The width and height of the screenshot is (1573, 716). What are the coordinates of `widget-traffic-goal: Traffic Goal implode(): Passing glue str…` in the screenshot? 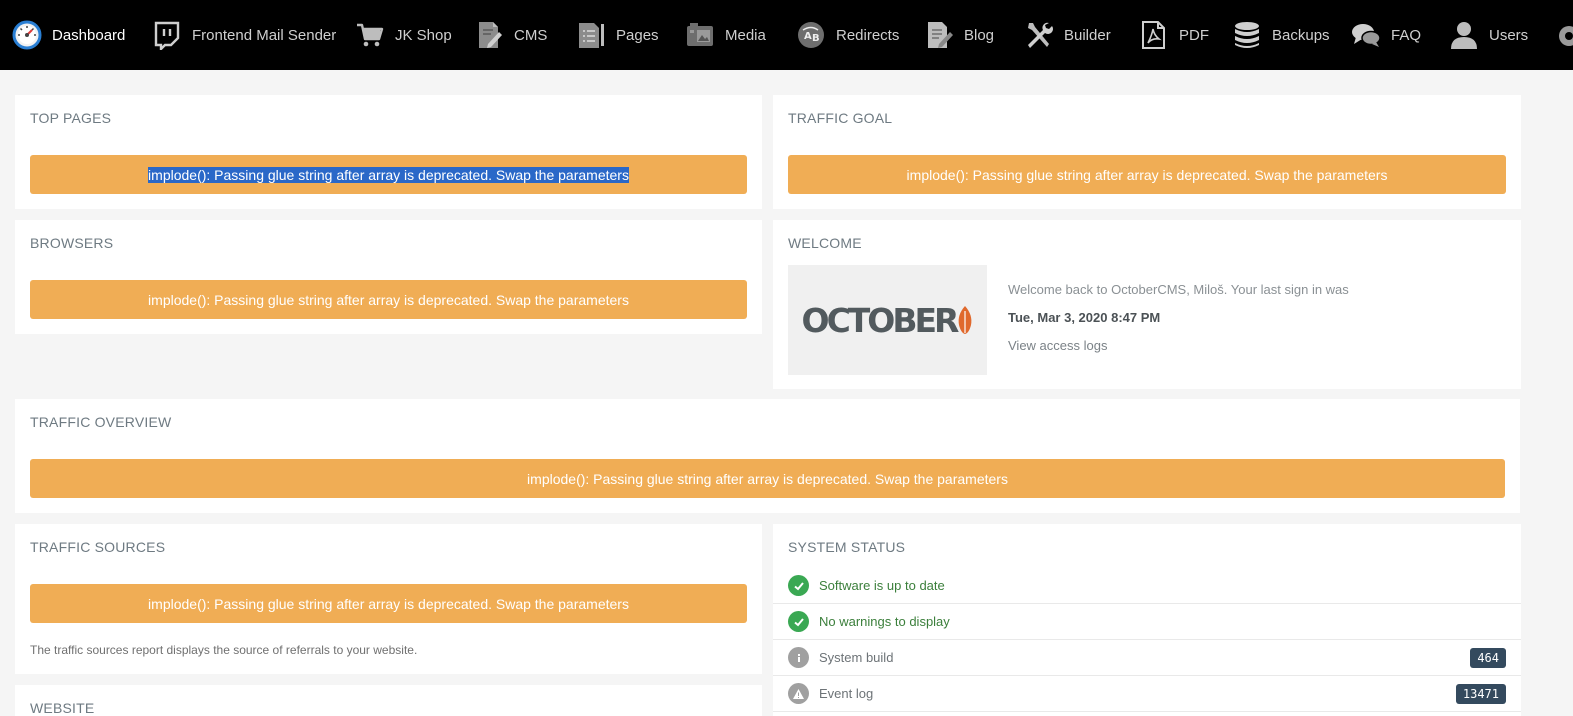 It's located at (1147, 152).